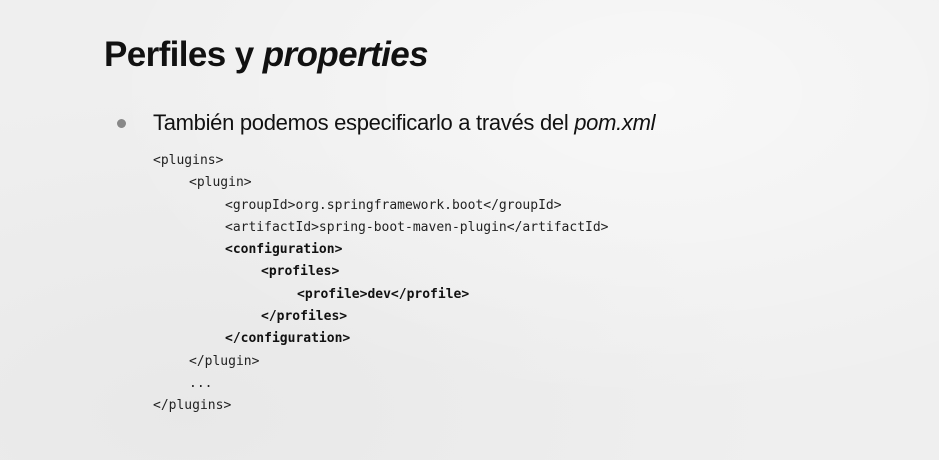 The width and height of the screenshot is (939, 460). What do you see at coordinates (284, 250) in the screenshot?
I see `code-line: <configuration>` at bounding box center [284, 250].